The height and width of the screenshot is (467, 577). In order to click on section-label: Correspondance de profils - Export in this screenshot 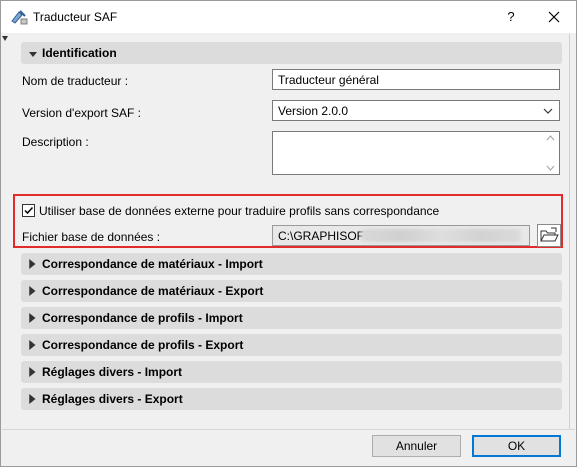, I will do `click(143, 345)`.